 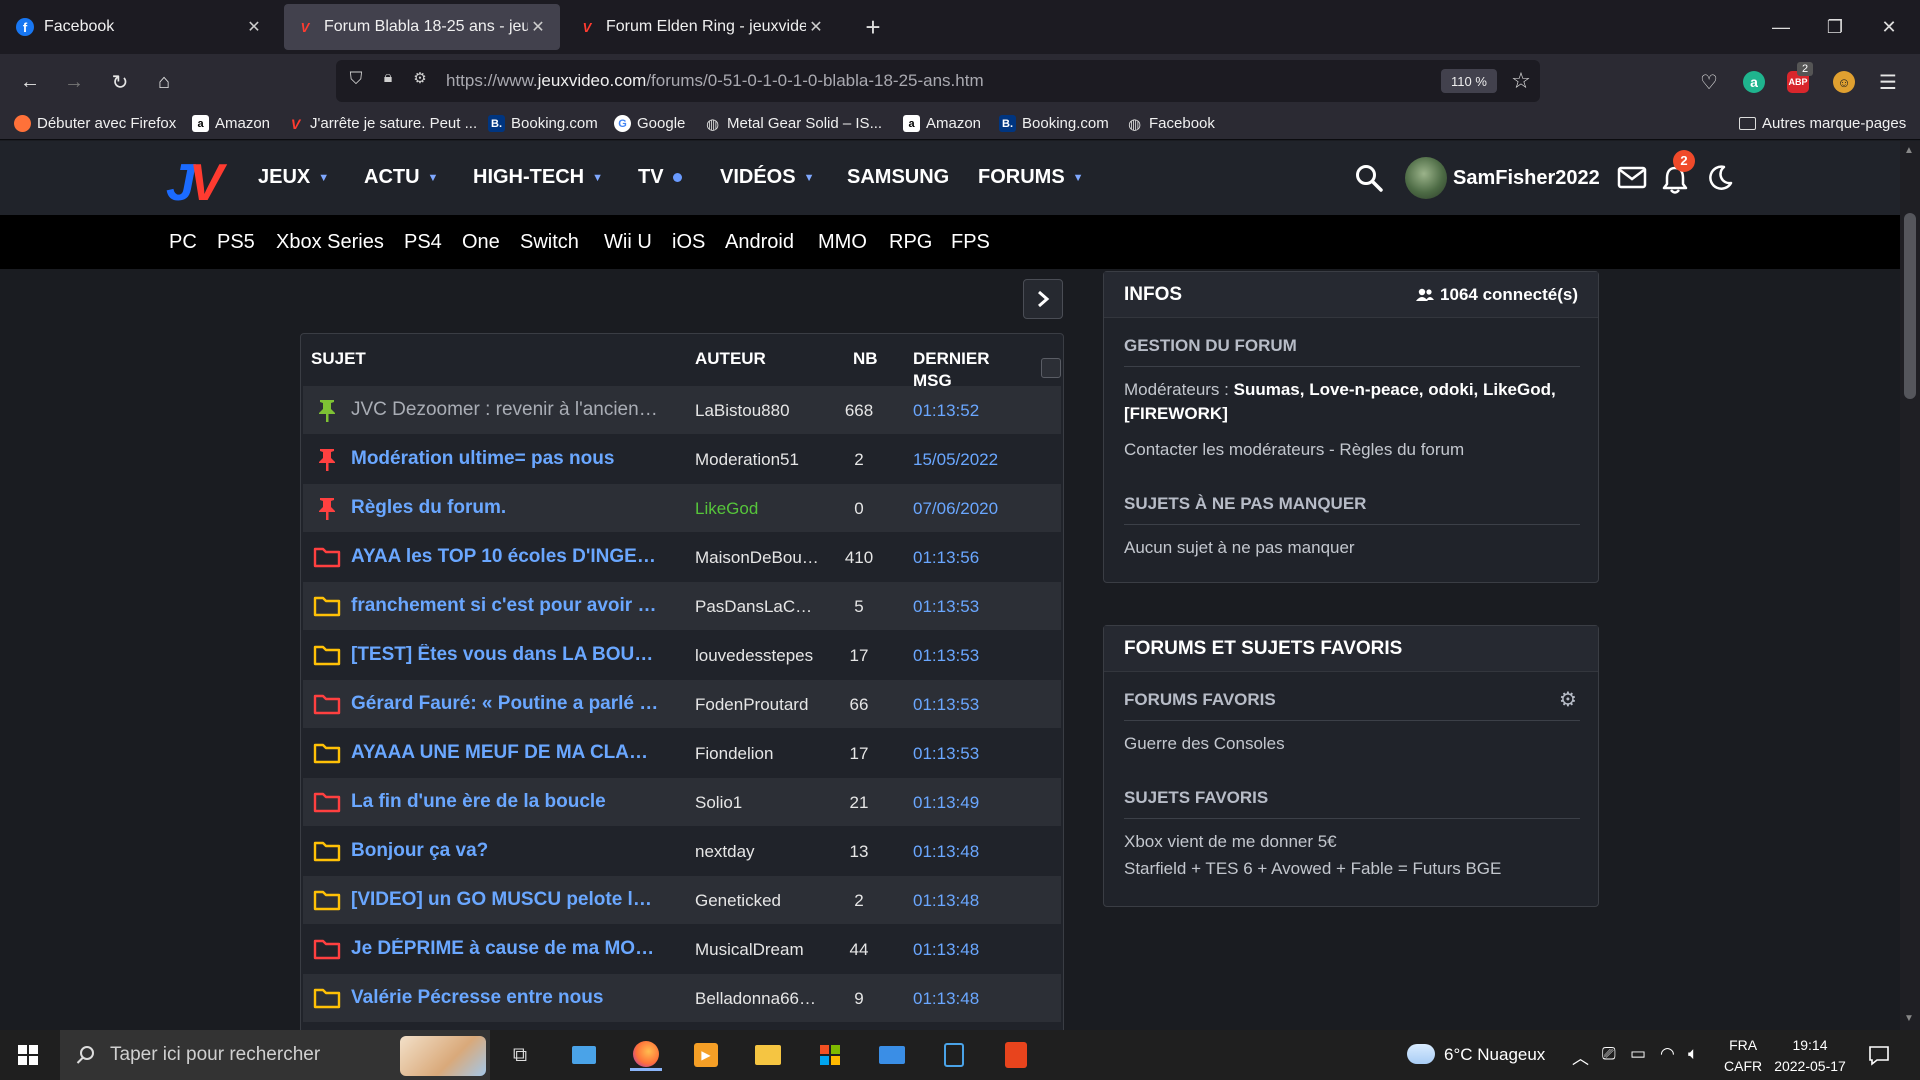 I want to click on mail-icon, so click(x=1632, y=178).